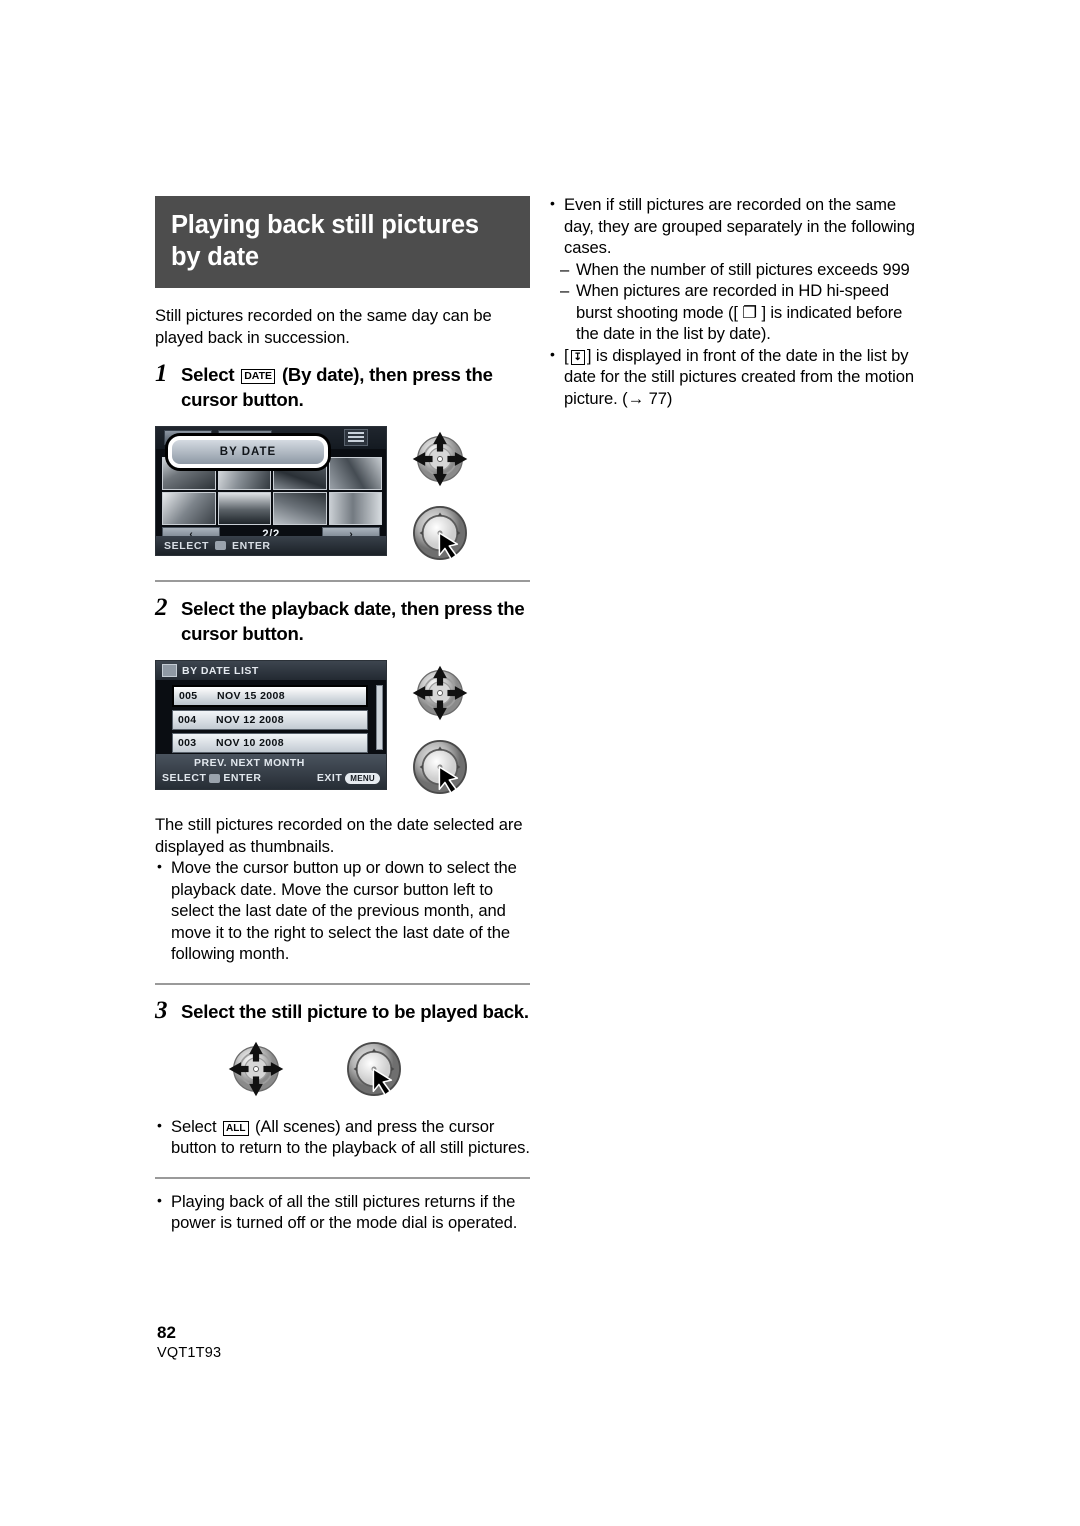  I want to click on lcd2-title: BY DATE LIST, so click(220, 670).